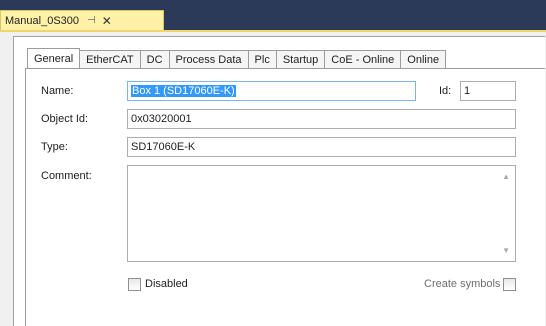 This screenshot has height=326, width=546. I want to click on tab-coe-online: CoE - Online, so click(363, 59).